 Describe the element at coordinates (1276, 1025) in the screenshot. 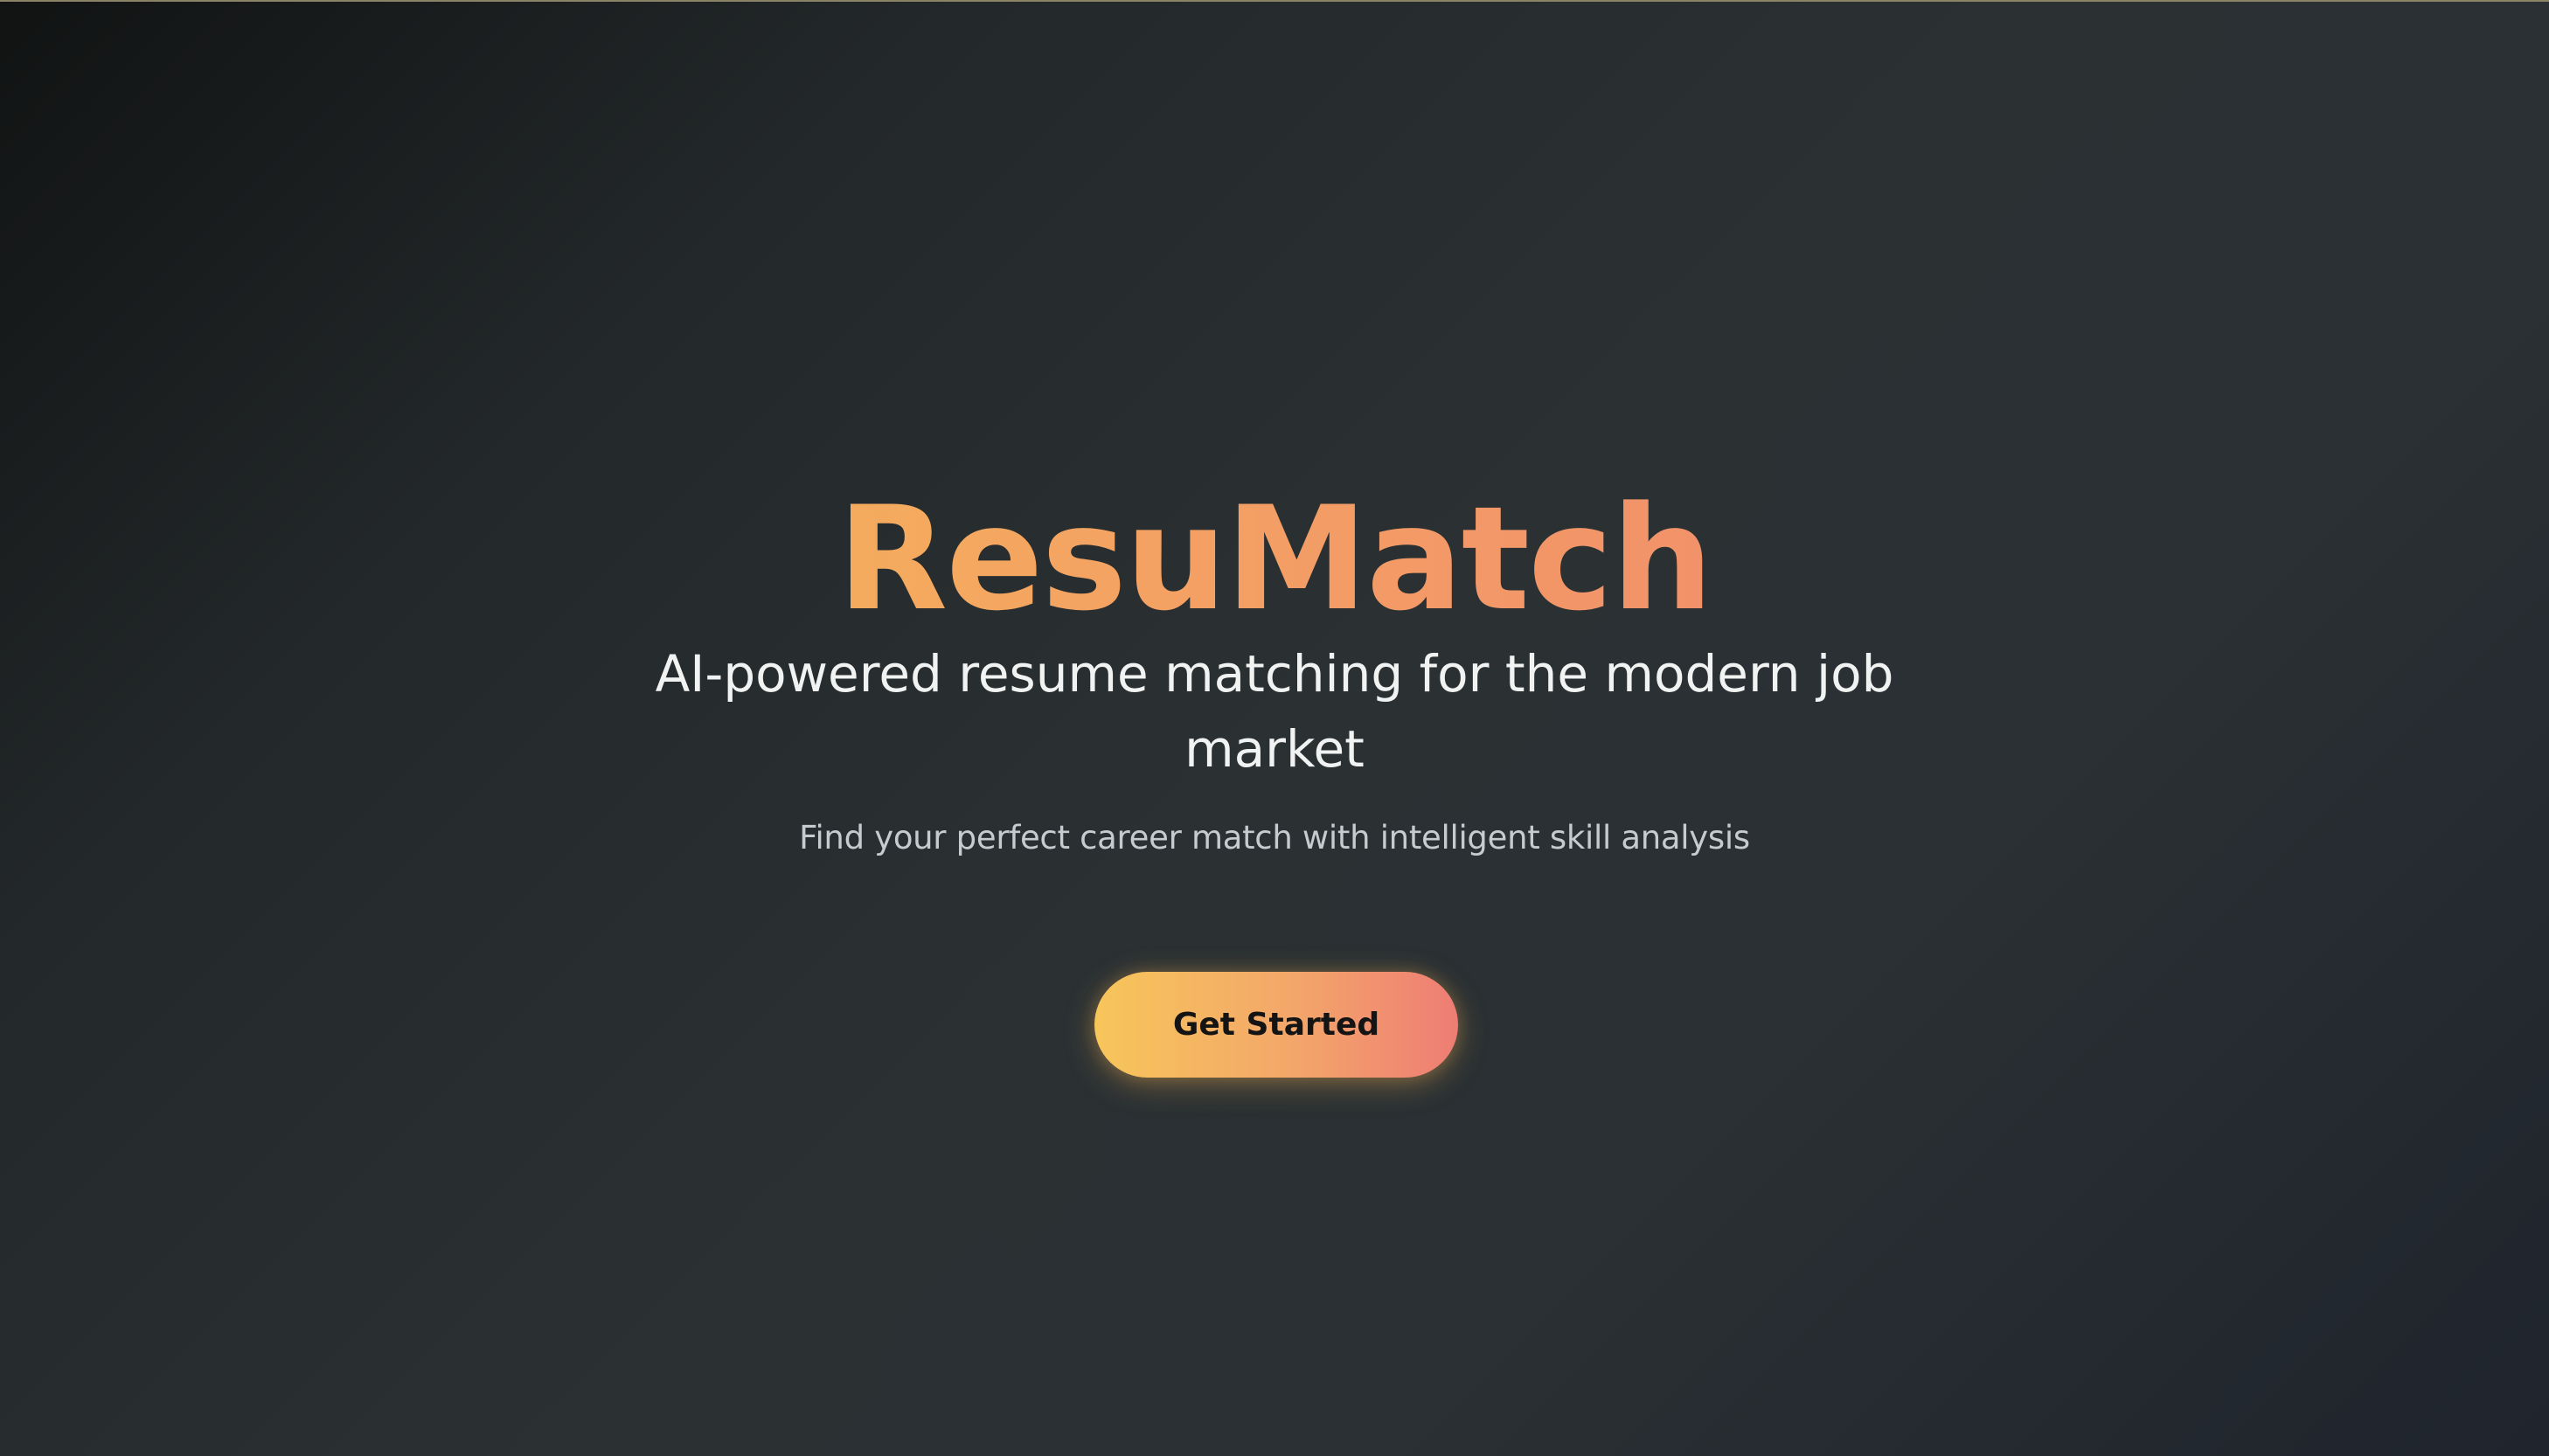

I see `get-started-button: Get Started` at that location.